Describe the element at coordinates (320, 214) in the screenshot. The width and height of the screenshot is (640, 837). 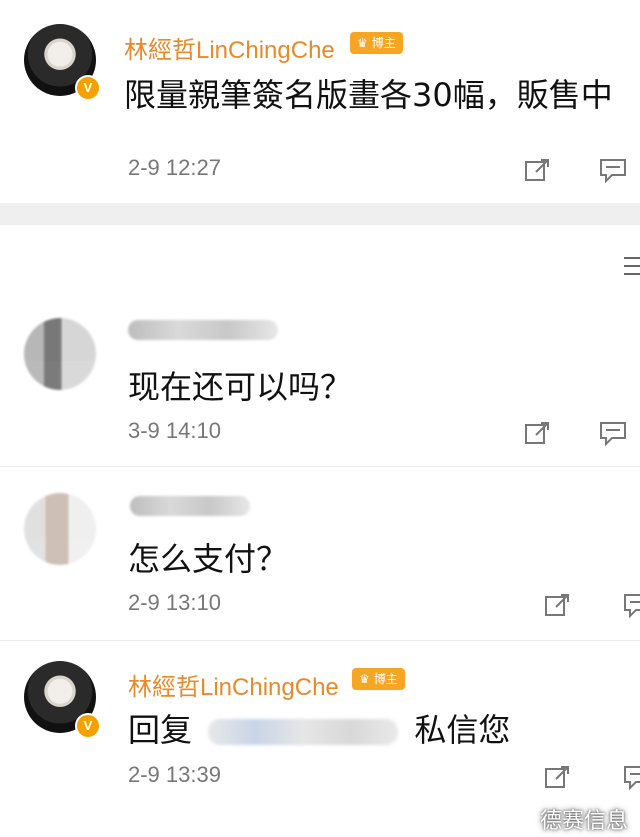
I see `section-divider-band` at that location.